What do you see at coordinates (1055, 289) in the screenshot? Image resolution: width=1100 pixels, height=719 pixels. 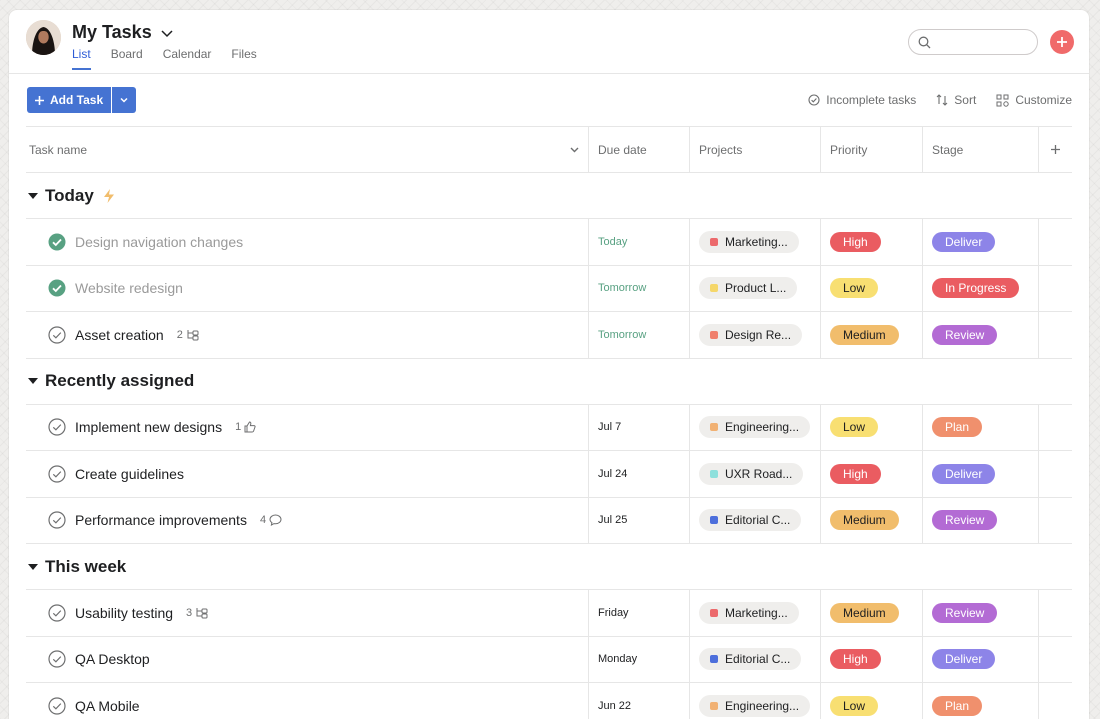 I see `empty-cell` at bounding box center [1055, 289].